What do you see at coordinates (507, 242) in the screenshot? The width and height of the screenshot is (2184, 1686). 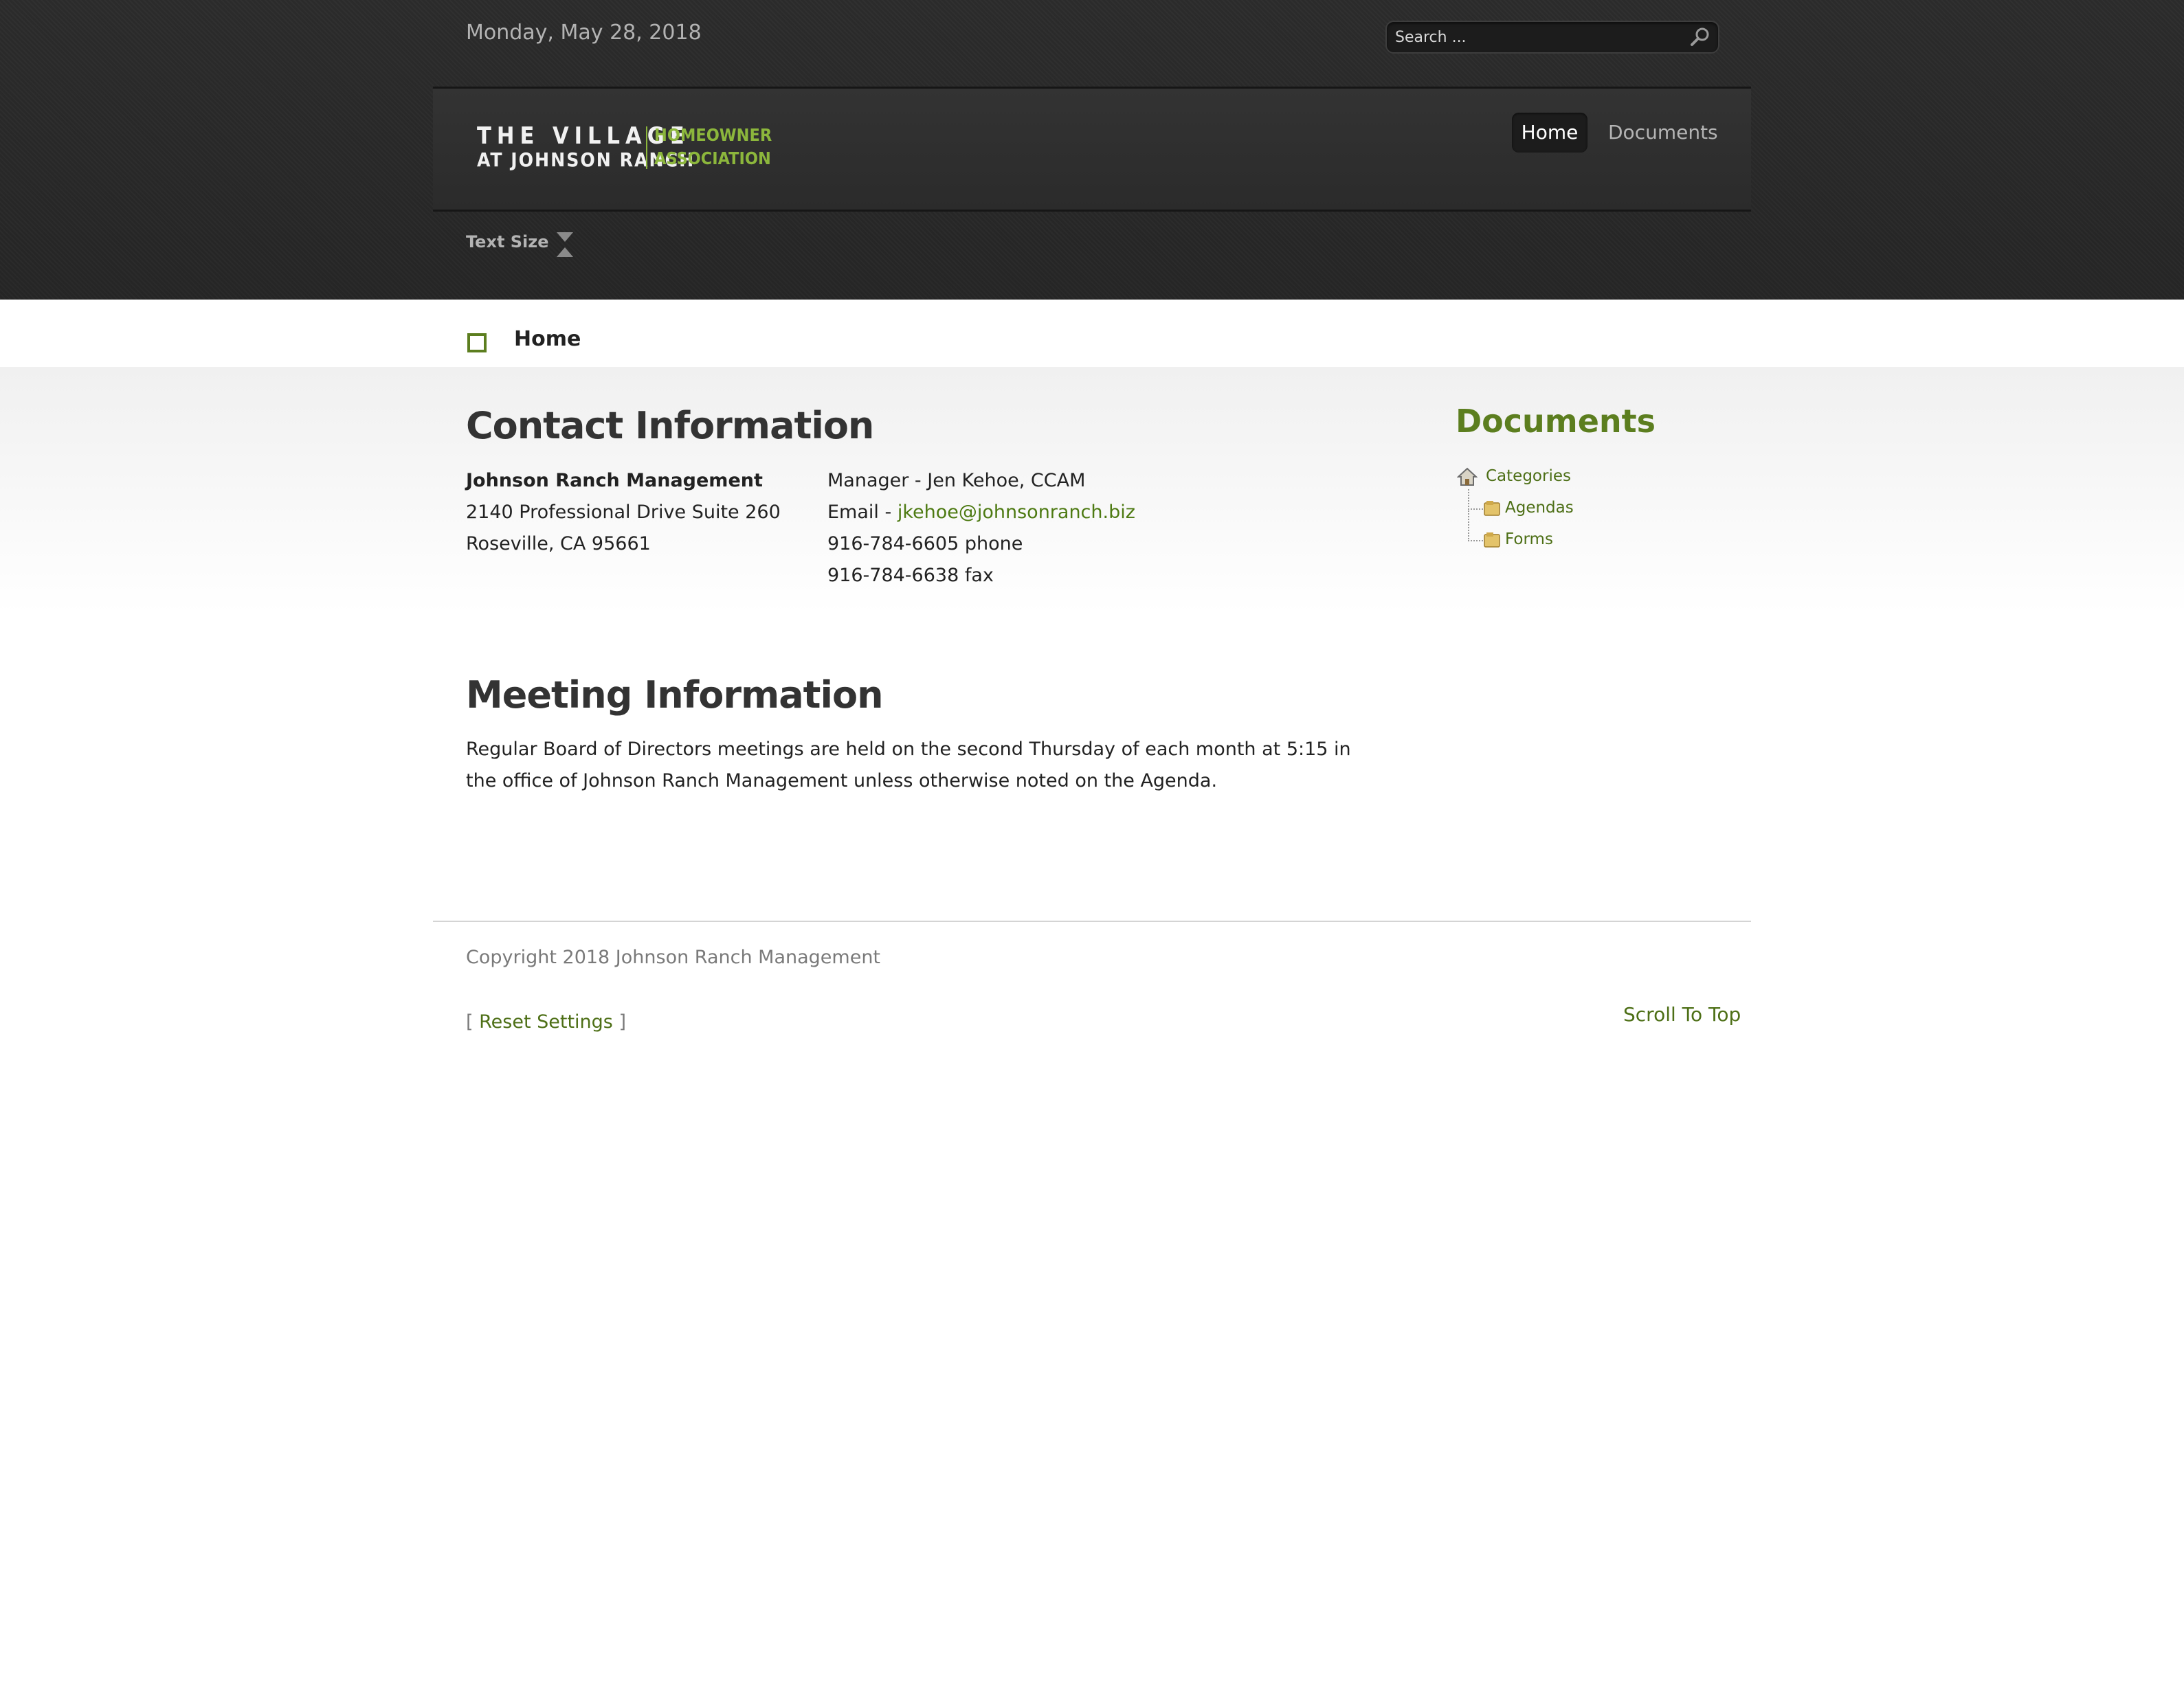 I see `text-size-label: Text Size` at bounding box center [507, 242].